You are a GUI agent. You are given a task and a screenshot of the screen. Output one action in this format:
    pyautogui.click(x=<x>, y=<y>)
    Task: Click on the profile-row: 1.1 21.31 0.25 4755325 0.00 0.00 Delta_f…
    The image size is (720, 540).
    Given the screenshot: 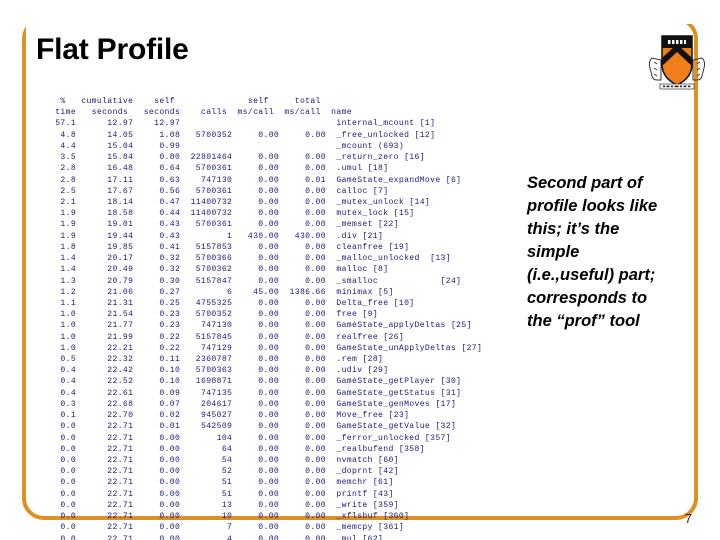 What is the action you would take?
    pyautogui.click(x=232, y=303)
    